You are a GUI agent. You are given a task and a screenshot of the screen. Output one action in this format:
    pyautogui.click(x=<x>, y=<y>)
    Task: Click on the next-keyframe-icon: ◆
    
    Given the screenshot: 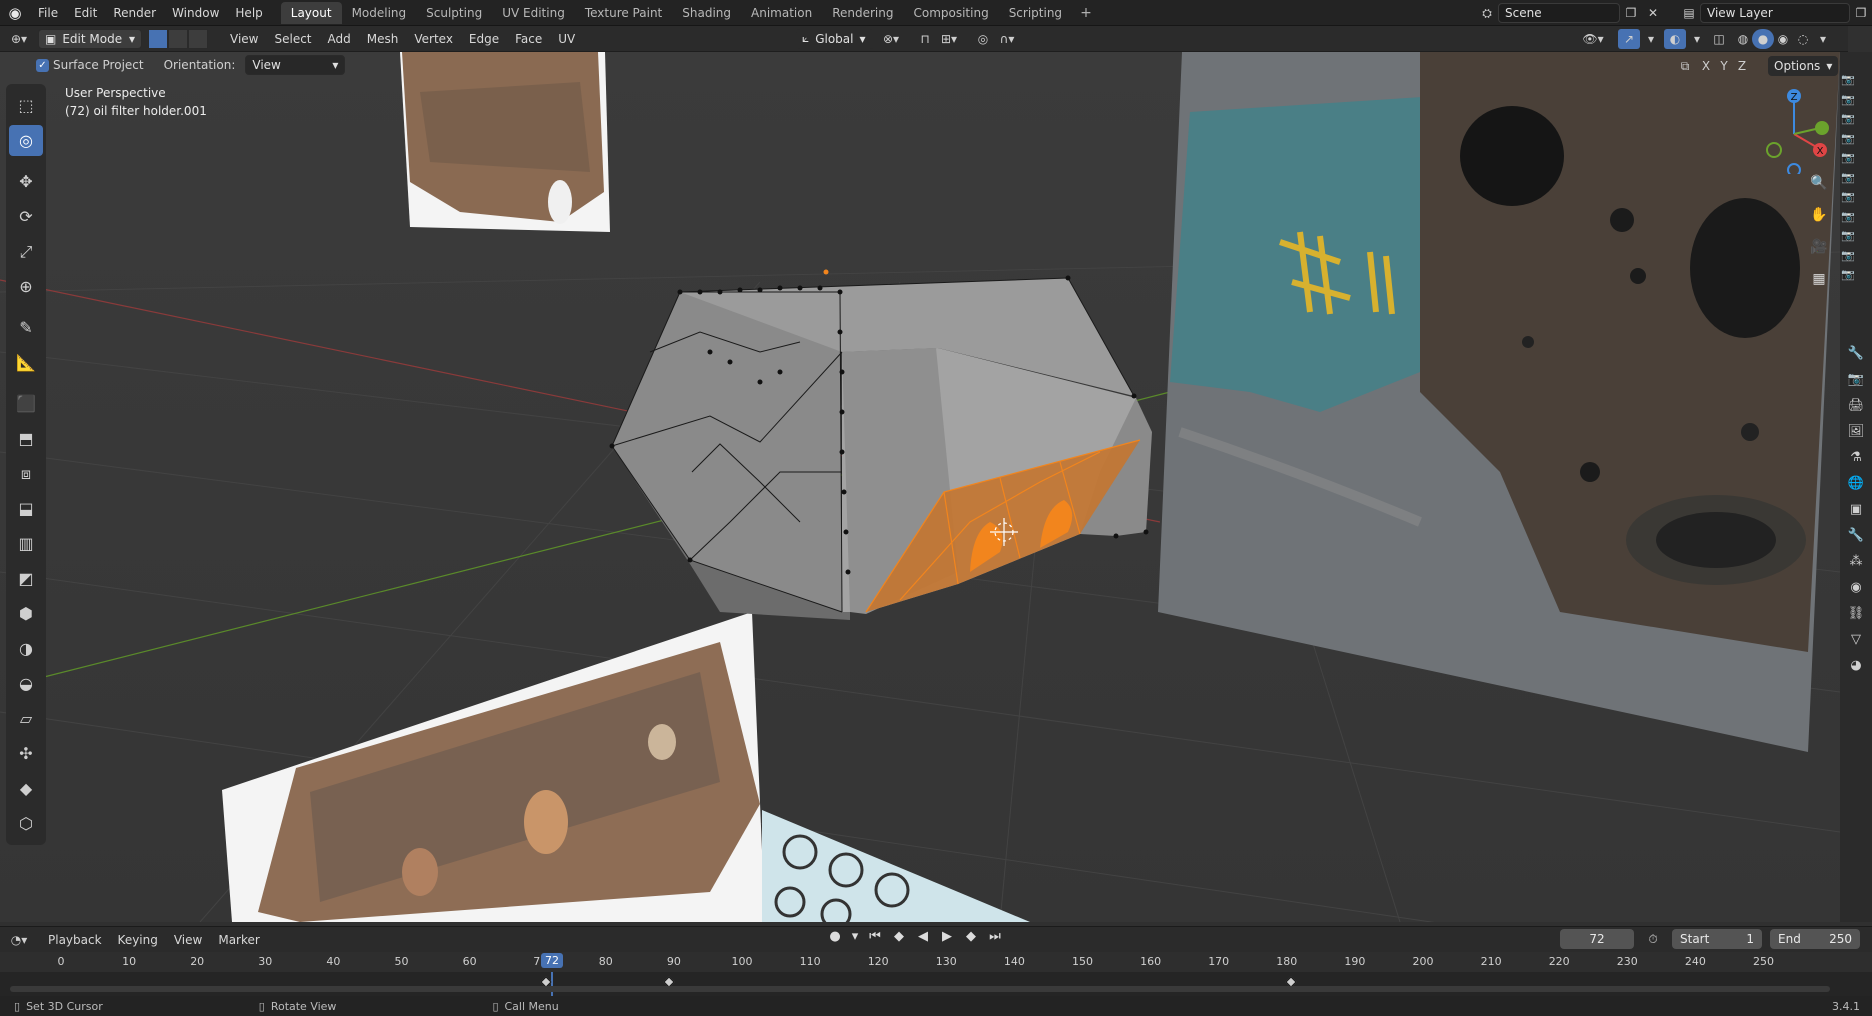 What is the action you would take?
    pyautogui.click(x=971, y=936)
    